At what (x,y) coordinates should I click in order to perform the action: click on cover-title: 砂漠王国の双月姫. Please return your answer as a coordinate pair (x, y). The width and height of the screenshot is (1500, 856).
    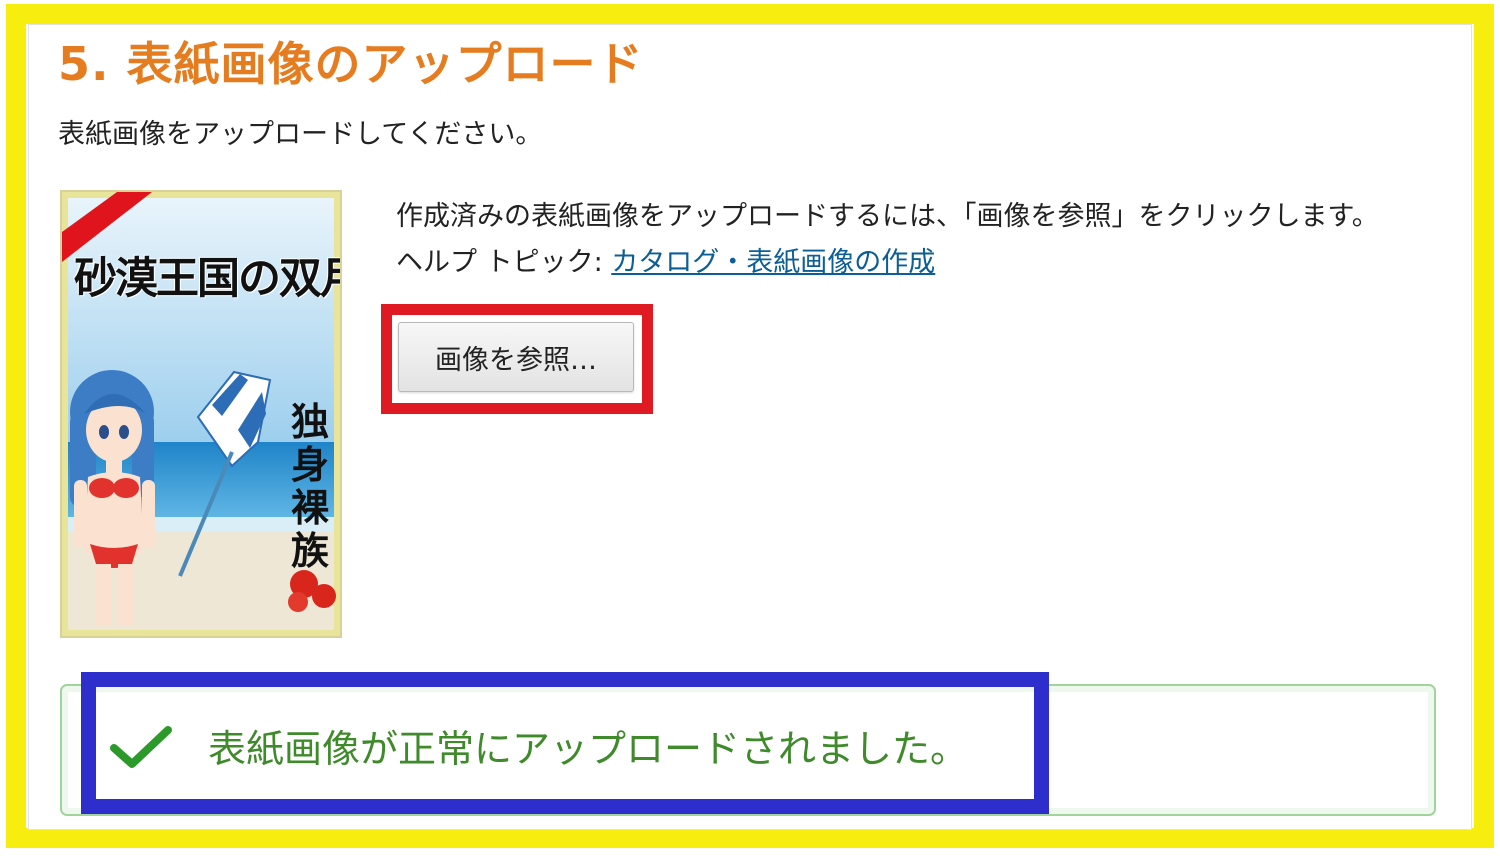
    Looking at the image, I should click on (207, 279).